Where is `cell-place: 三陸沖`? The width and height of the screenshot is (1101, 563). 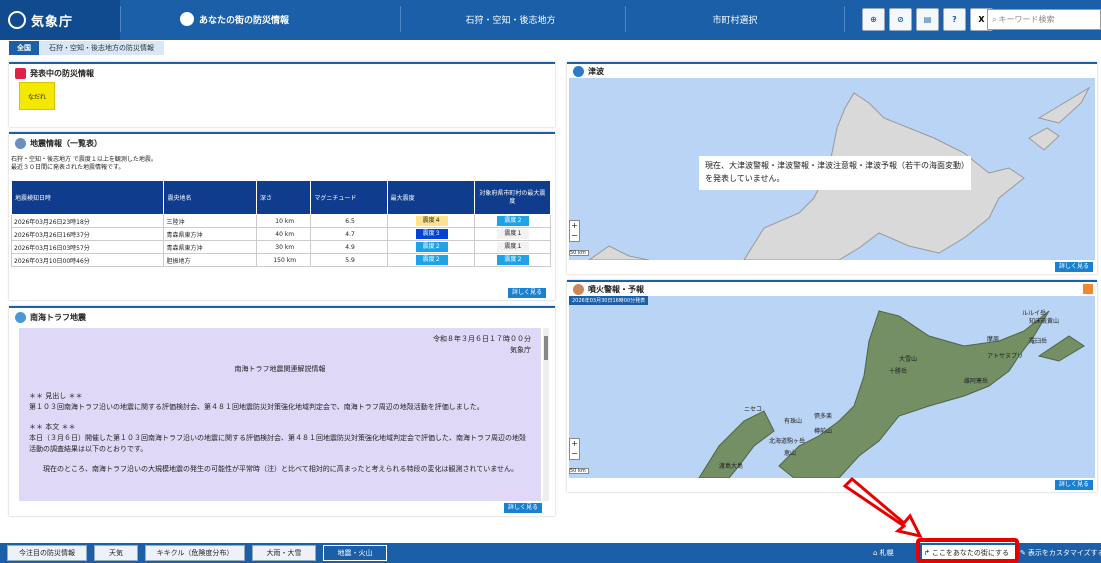
cell-place: 三陸沖 is located at coordinates (210, 221).